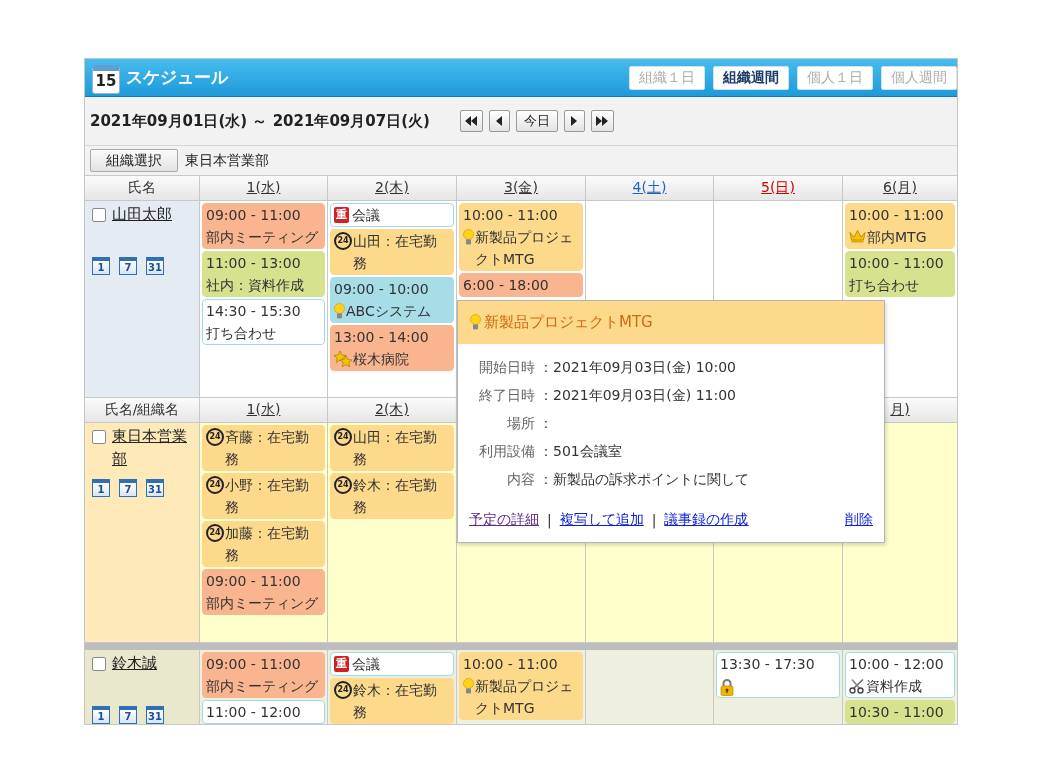  I want to click on today-button: 今日, so click(537, 121).